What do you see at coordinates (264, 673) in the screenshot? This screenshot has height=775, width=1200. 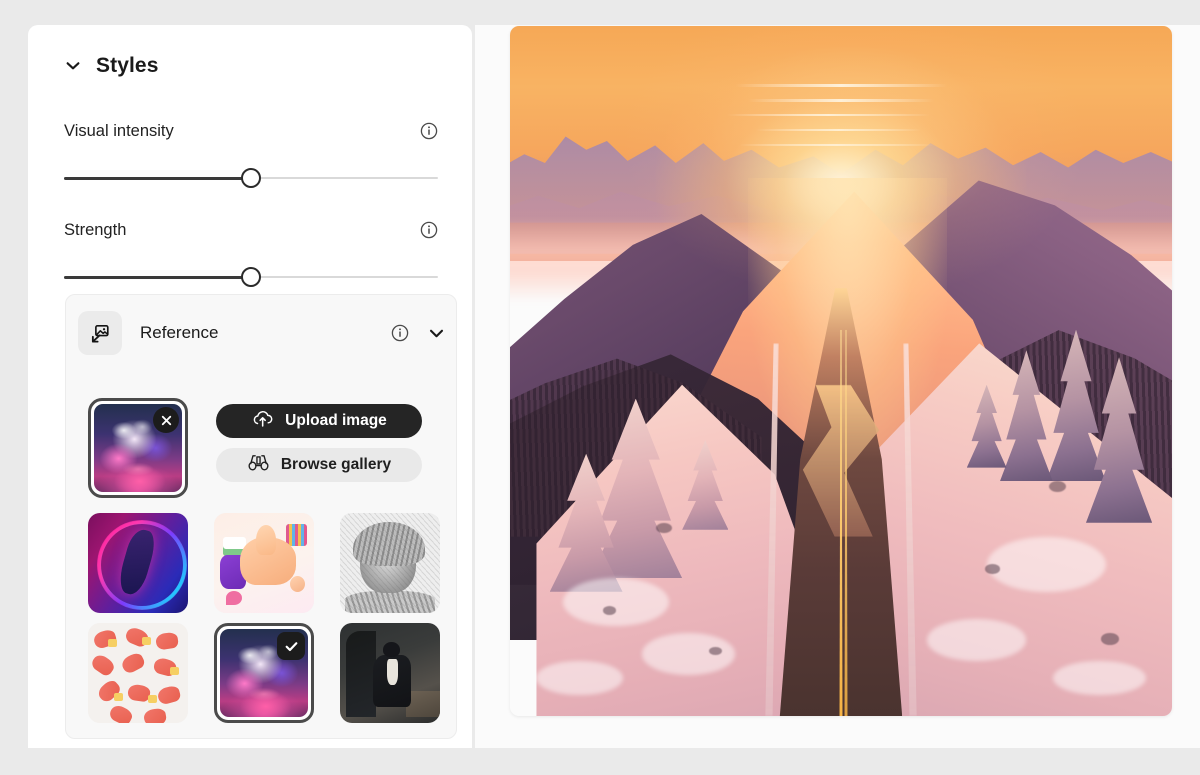 I see `style-tile-cloud` at bounding box center [264, 673].